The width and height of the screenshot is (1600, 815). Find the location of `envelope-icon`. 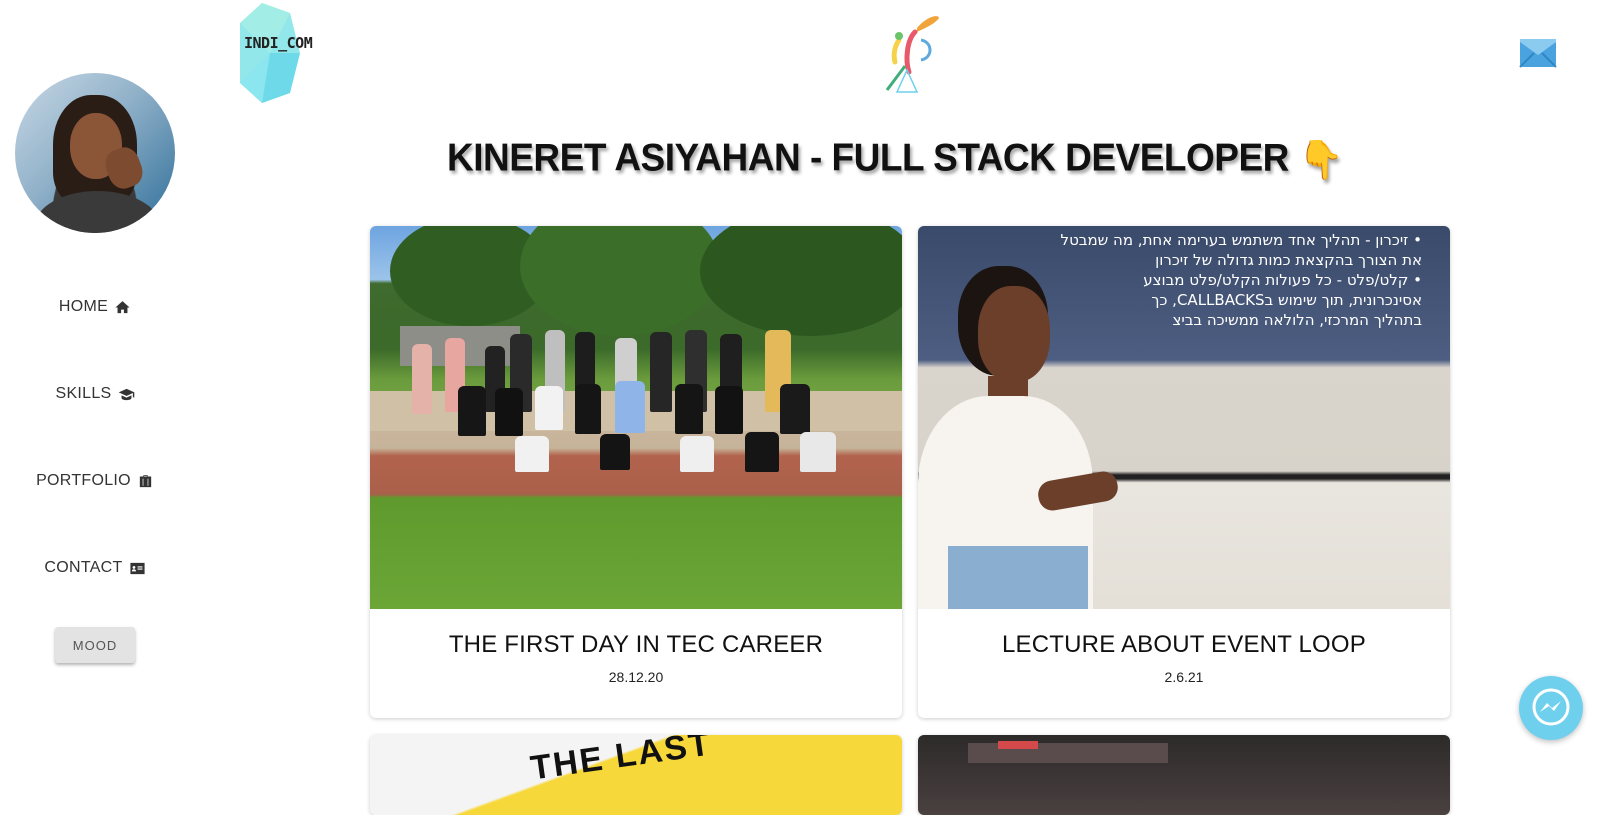

envelope-icon is located at coordinates (1538, 52).